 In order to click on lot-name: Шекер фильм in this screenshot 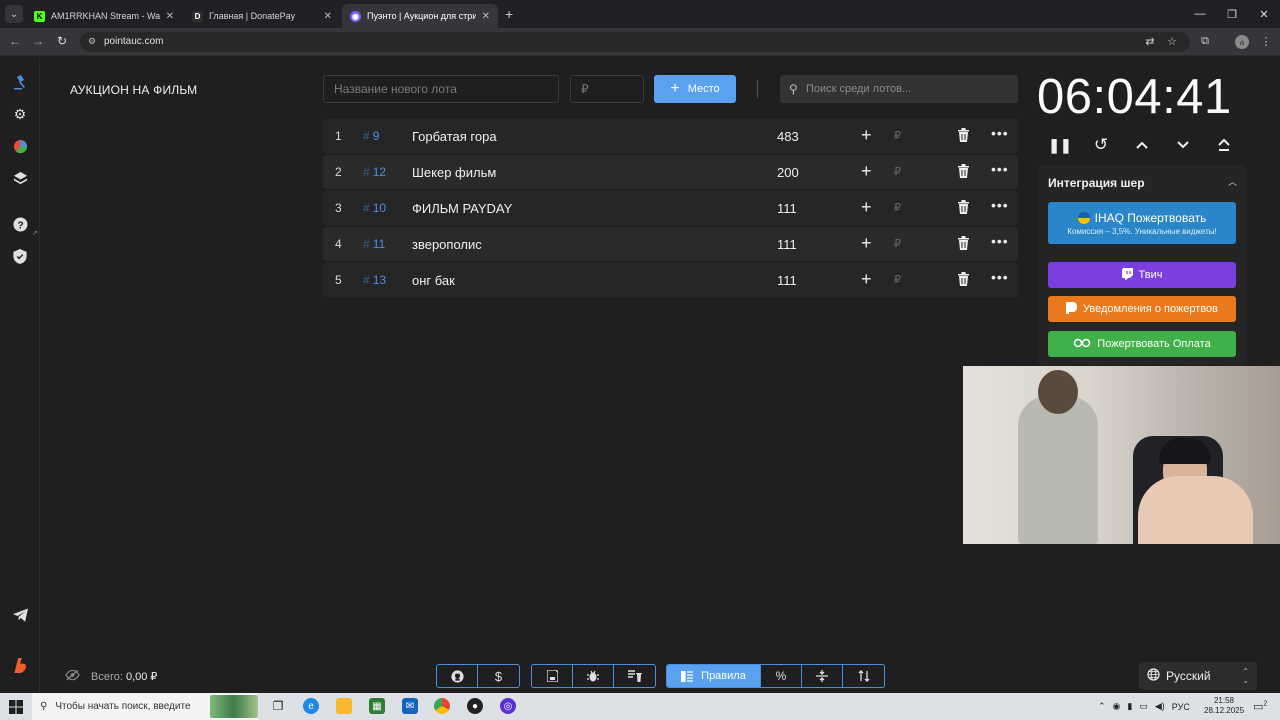, I will do `click(454, 172)`.